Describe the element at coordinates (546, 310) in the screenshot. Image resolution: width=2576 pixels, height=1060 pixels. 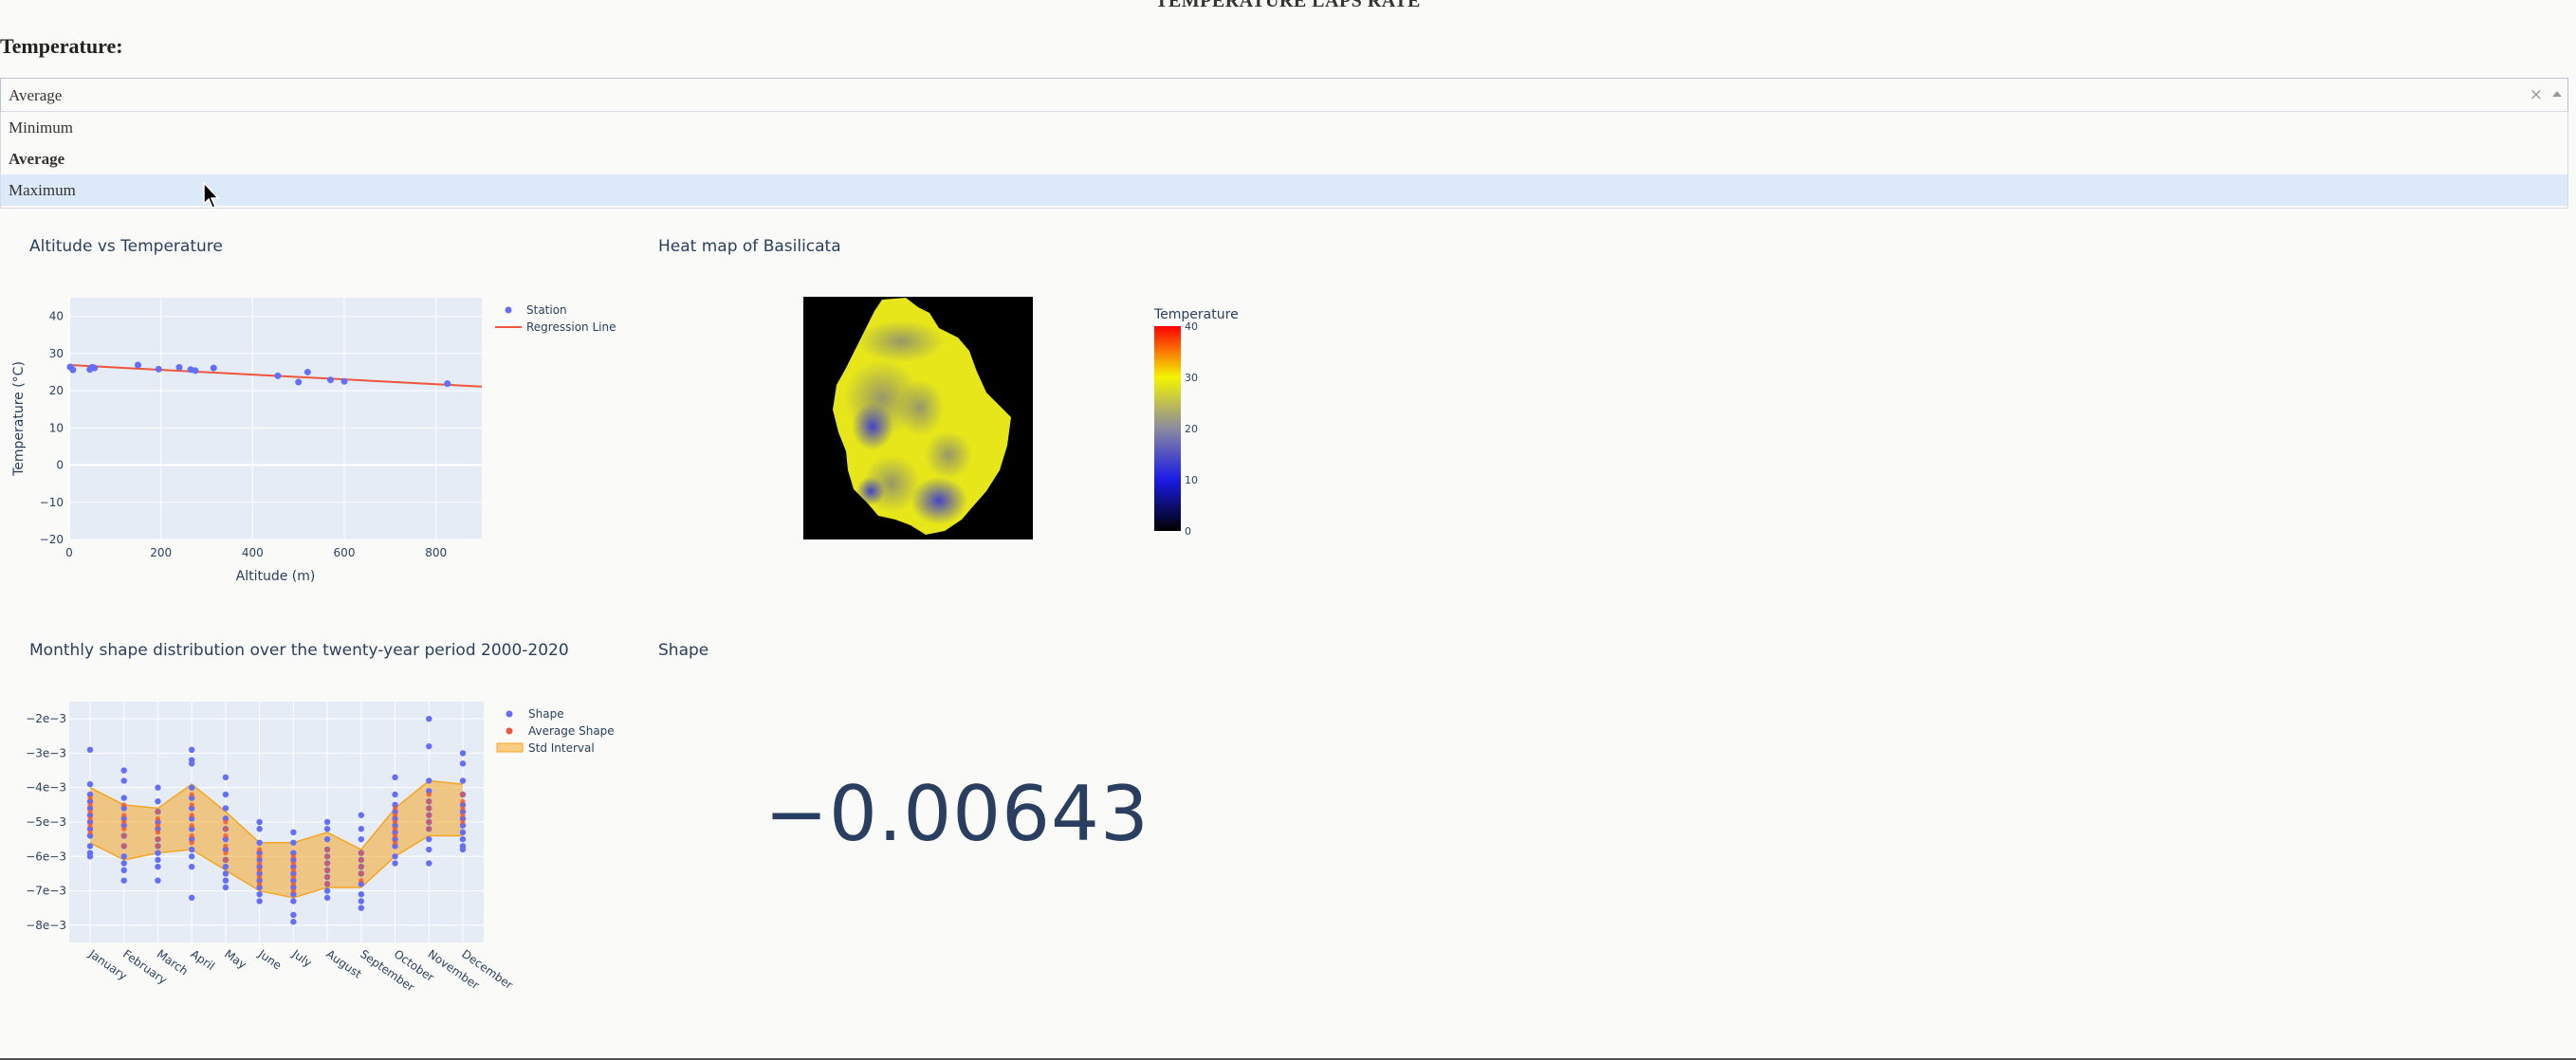
I see `legend-label-station: Station` at that location.